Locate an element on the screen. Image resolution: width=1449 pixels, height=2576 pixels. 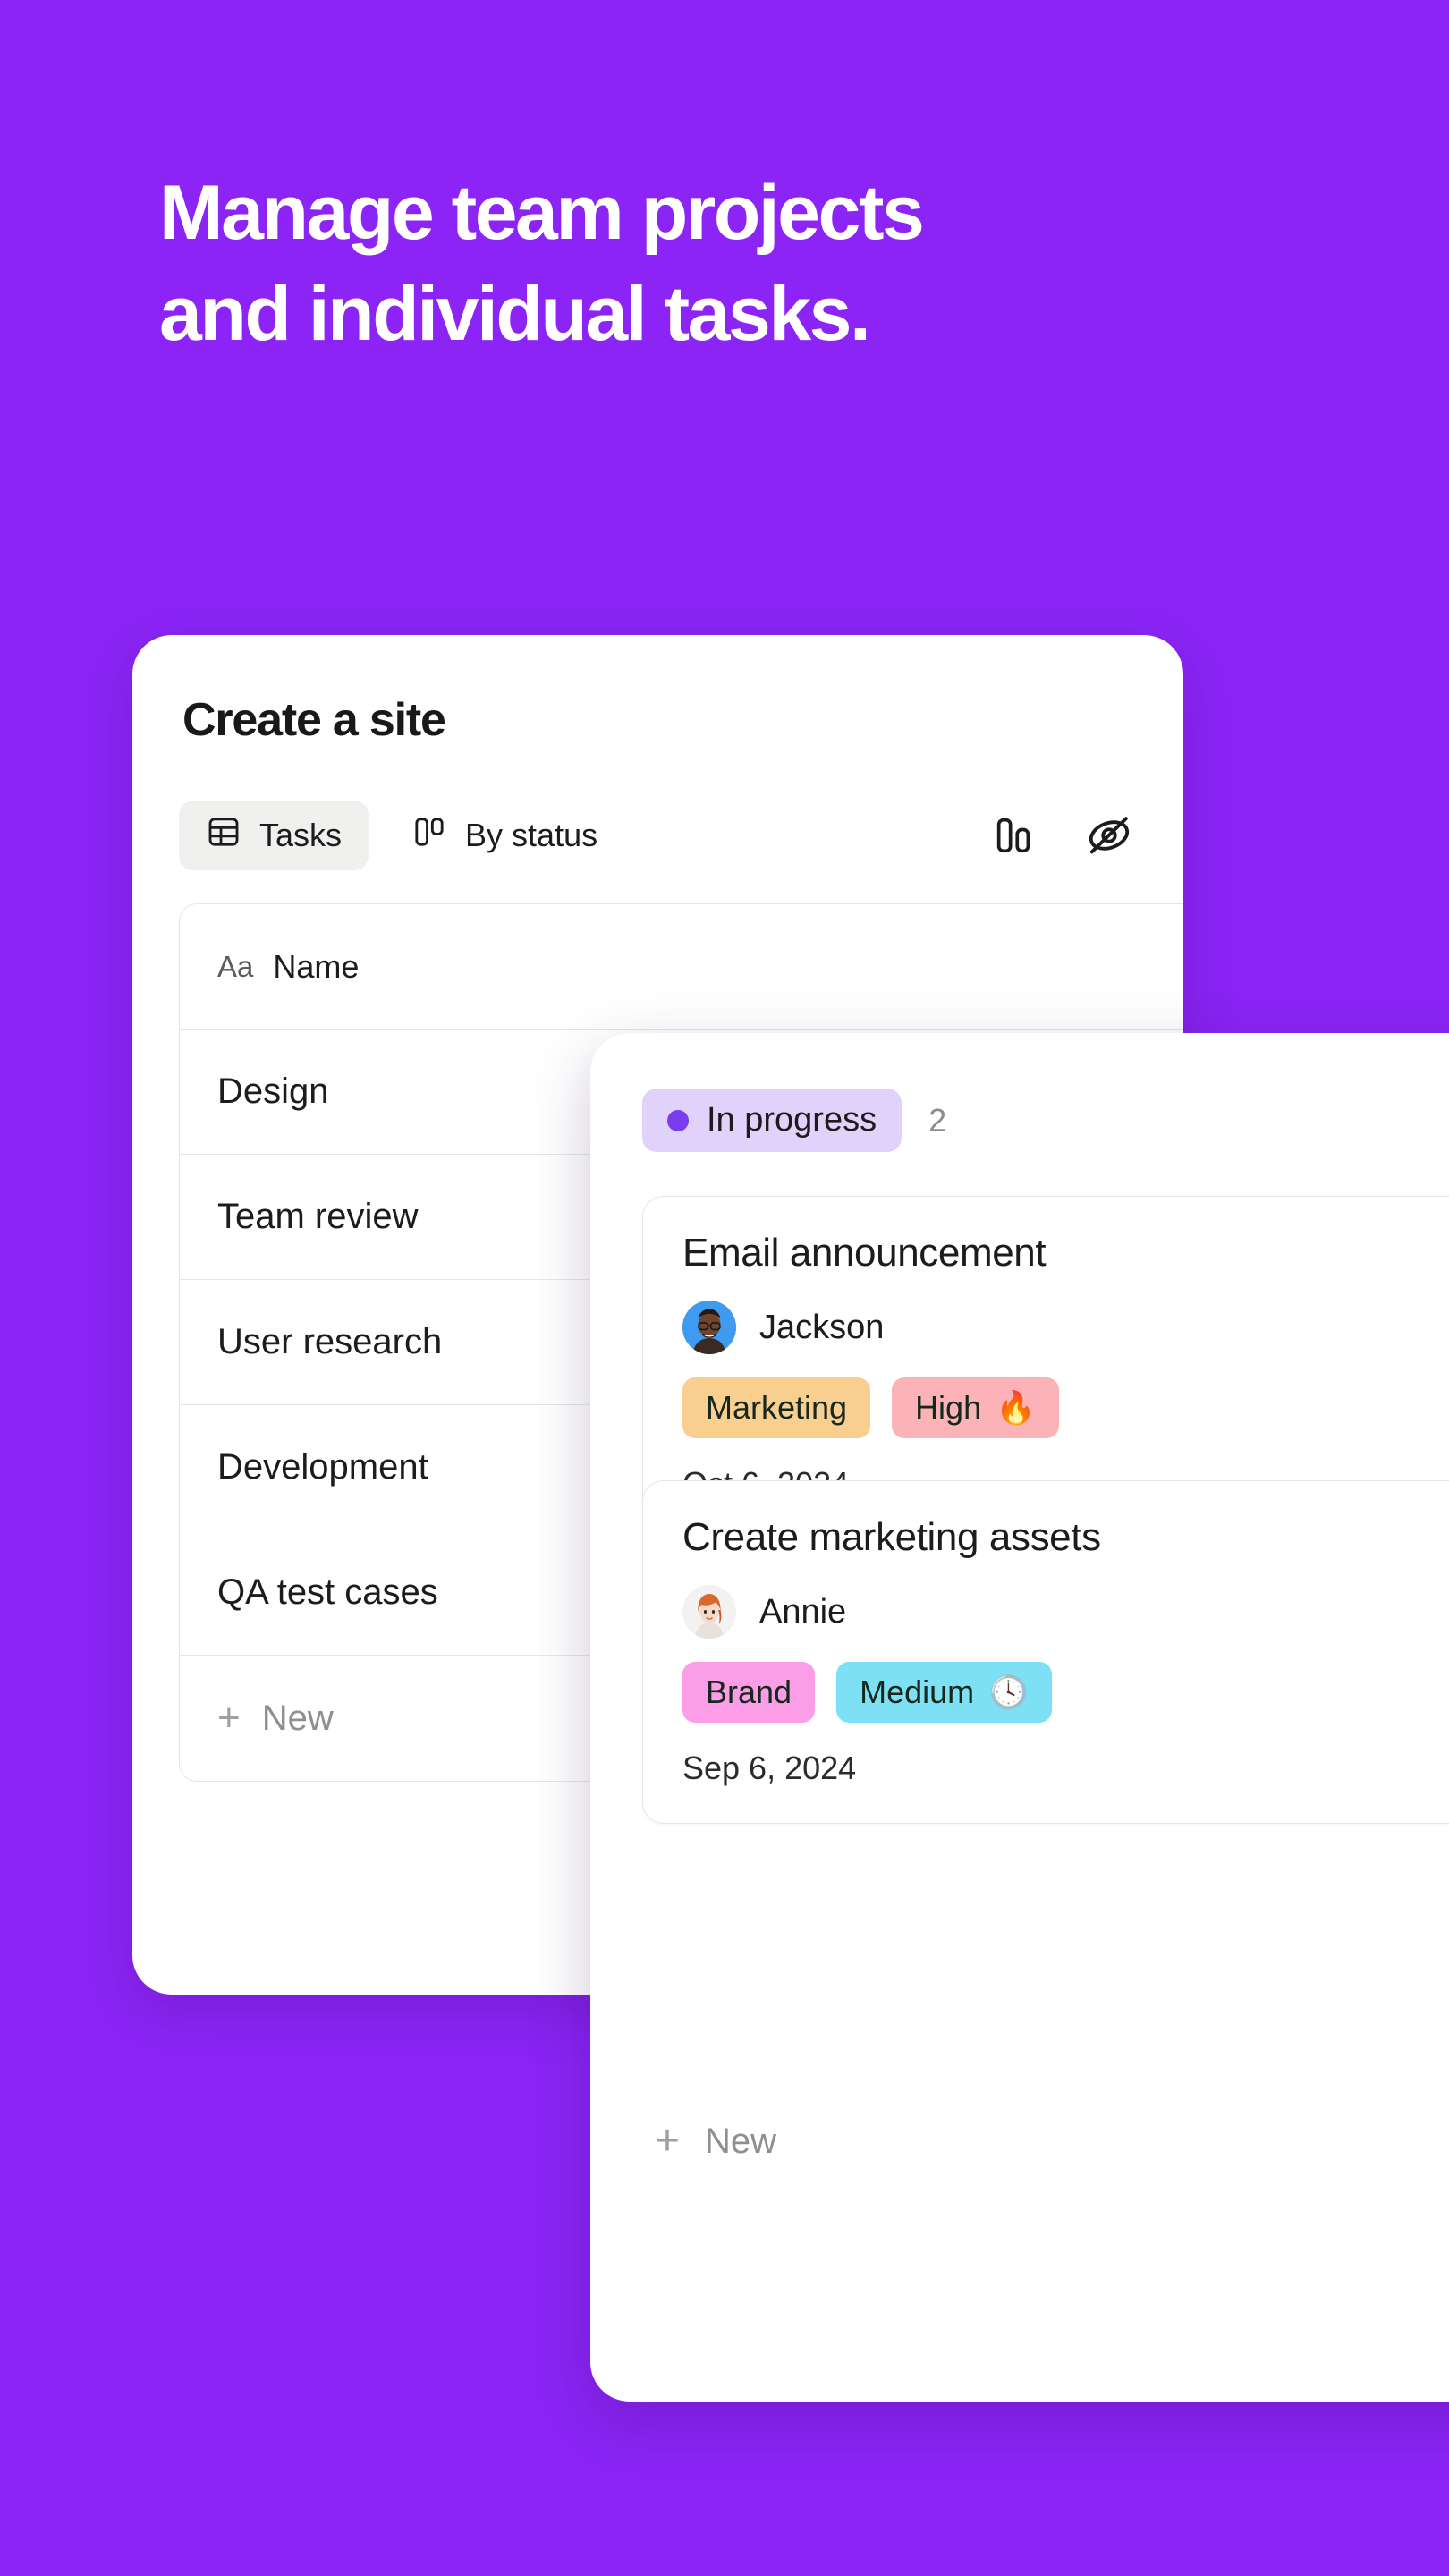
row-name: QA test cases is located at coordinates (327, 1592).